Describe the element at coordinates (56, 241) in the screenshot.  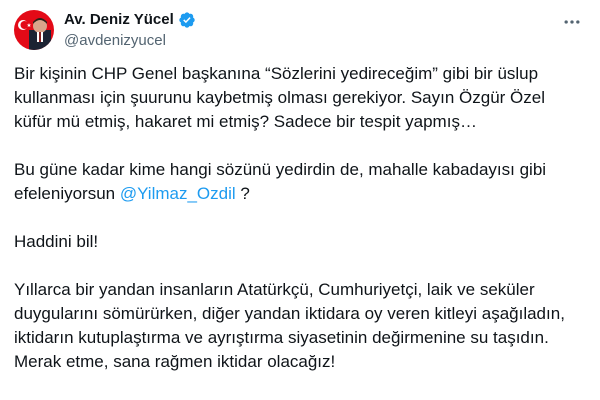
I see `text-line: Haddini bil!` at that location.